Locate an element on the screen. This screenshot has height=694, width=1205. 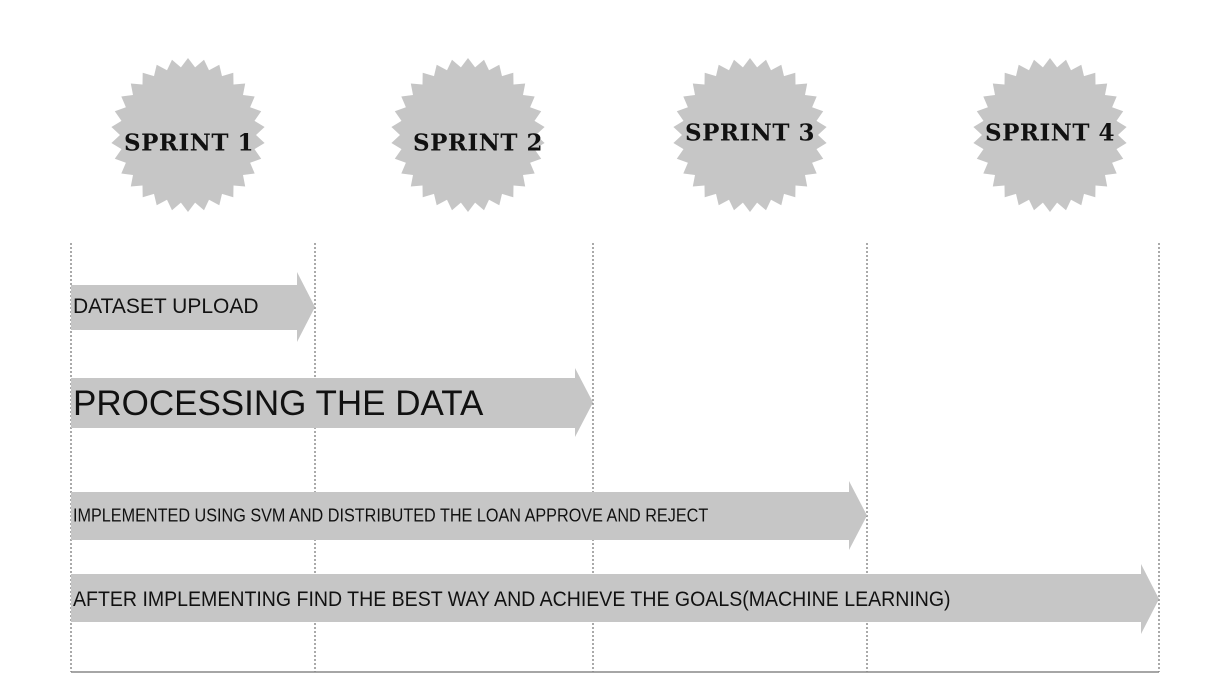
sprint-4-label: SPRINT 4 is located at coordinates (1050, 133).